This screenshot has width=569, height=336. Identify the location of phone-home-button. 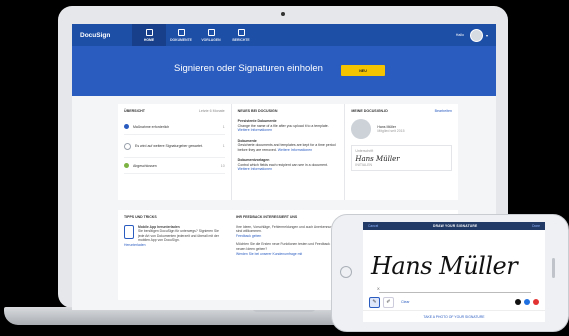
(346, 272).